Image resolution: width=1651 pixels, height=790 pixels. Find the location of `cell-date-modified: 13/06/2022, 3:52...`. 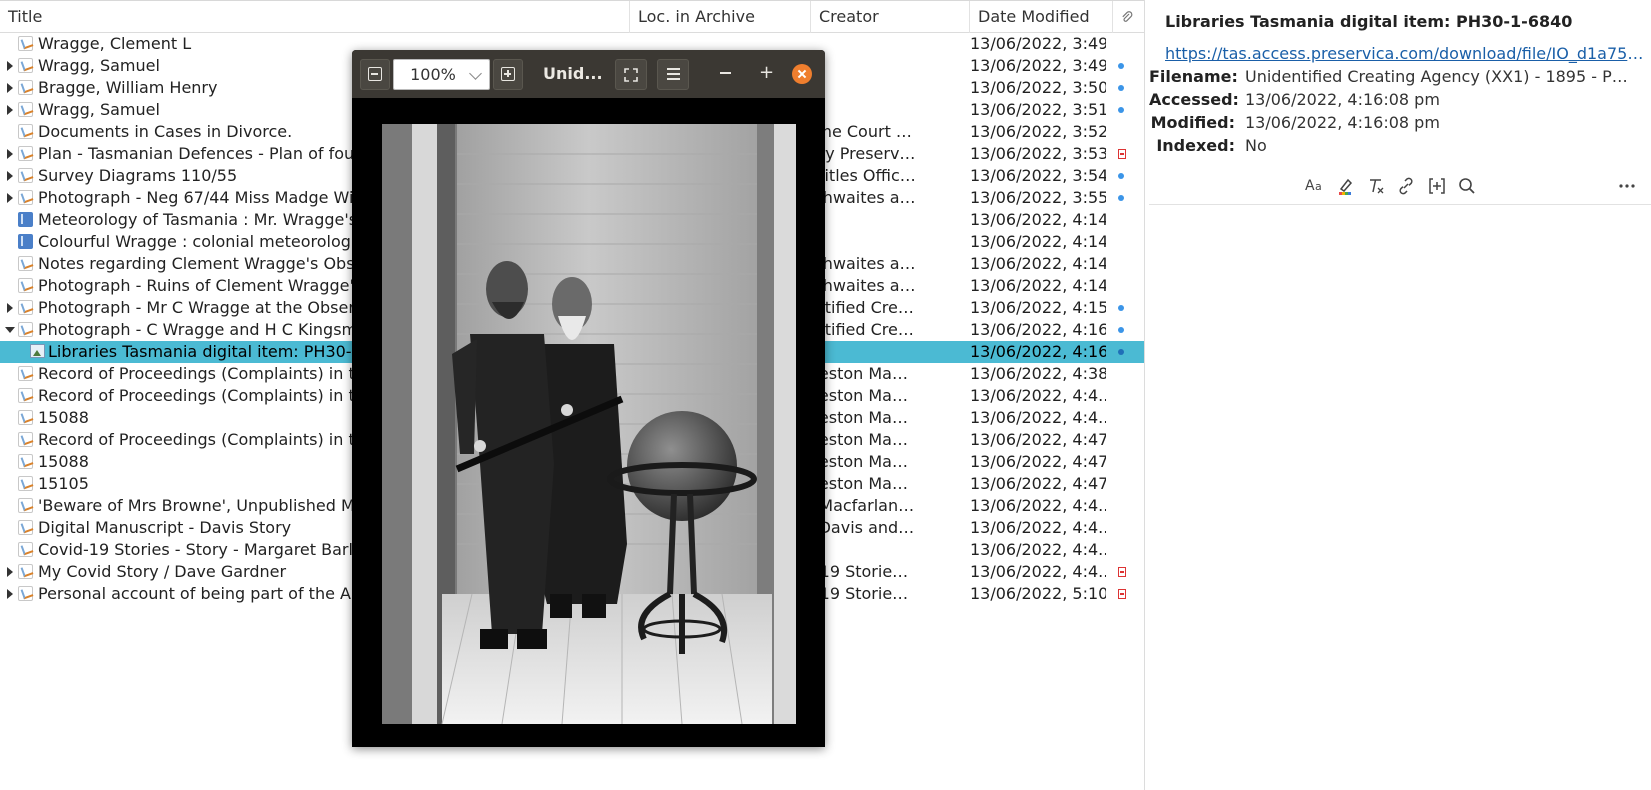

cell-date-modified: 13/06/2022, 3:52... is located at coordinates (1038, 131).